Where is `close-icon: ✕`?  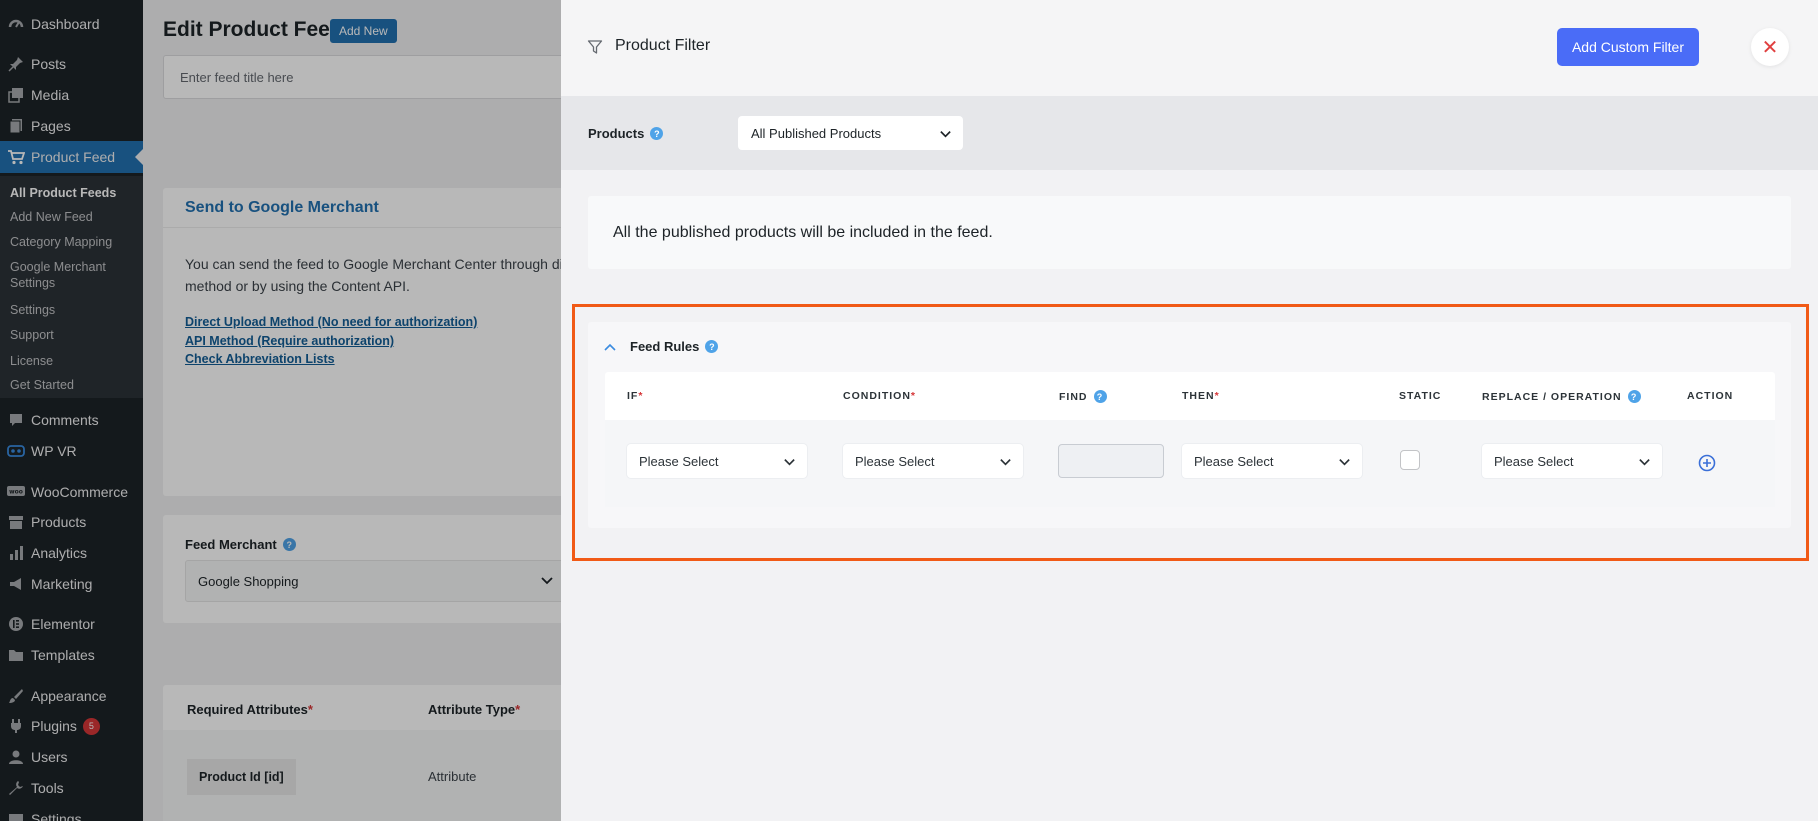 close-icon: ✕ is located at coordinates (1770, 47).